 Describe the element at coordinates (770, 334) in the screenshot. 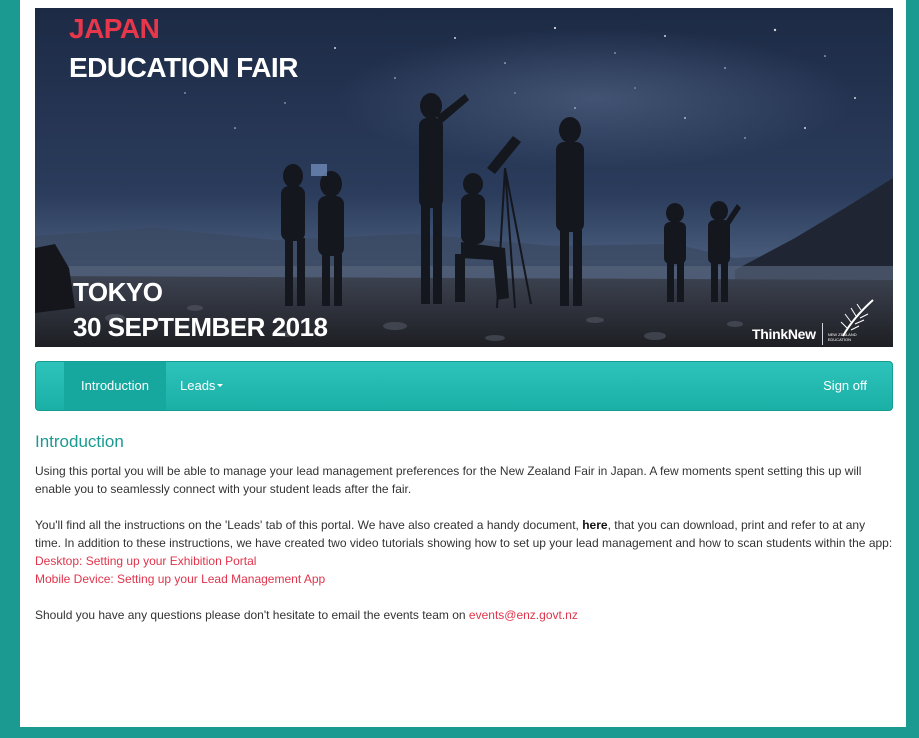

I see `logo-think: Think` at that location.